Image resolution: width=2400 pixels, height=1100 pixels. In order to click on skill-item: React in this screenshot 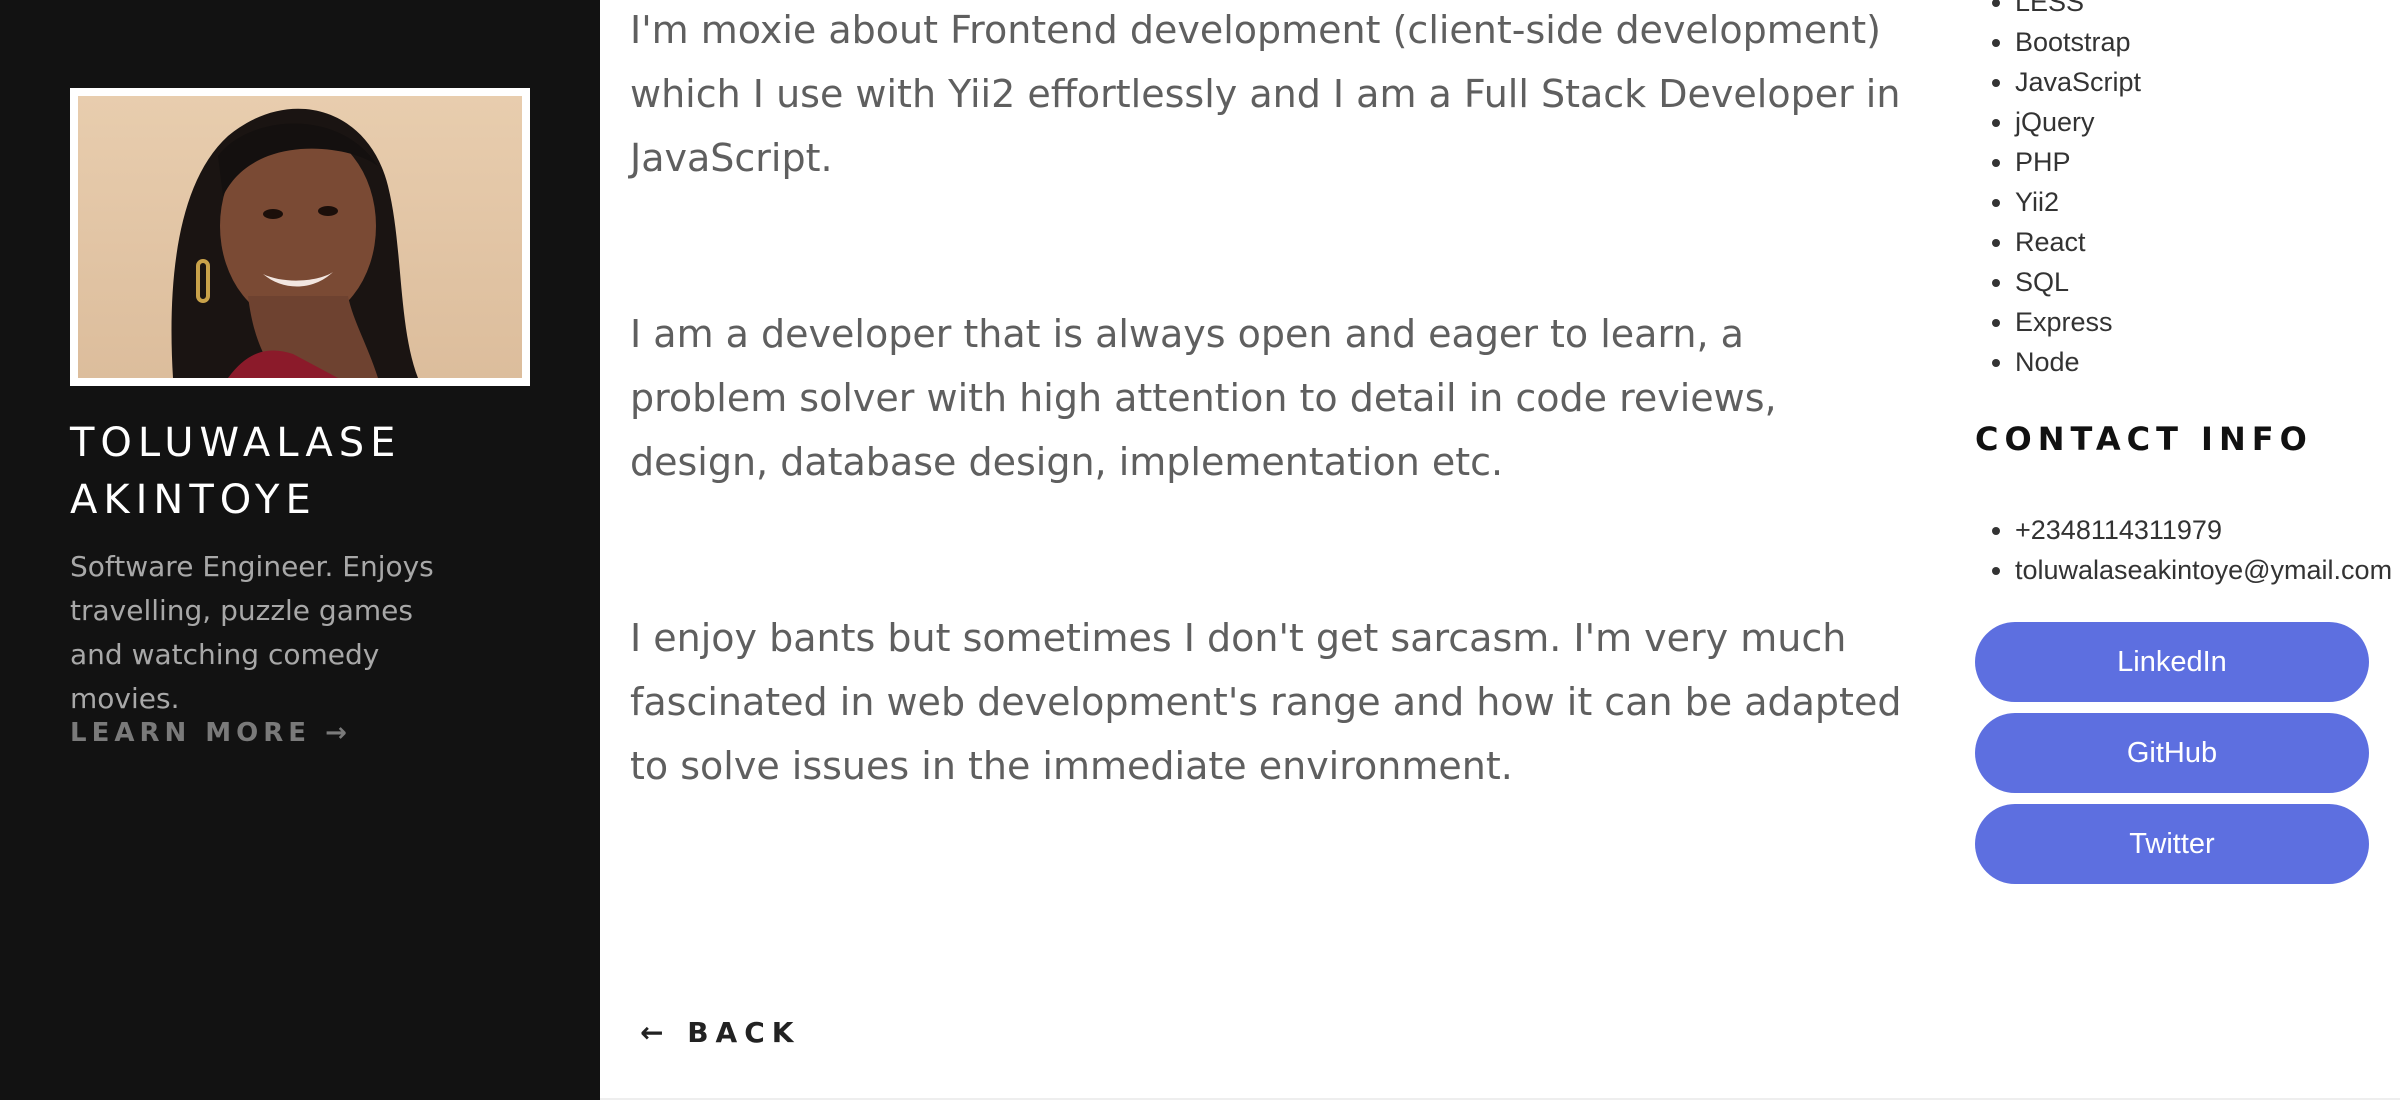, I will do `click(2078, 242)`.